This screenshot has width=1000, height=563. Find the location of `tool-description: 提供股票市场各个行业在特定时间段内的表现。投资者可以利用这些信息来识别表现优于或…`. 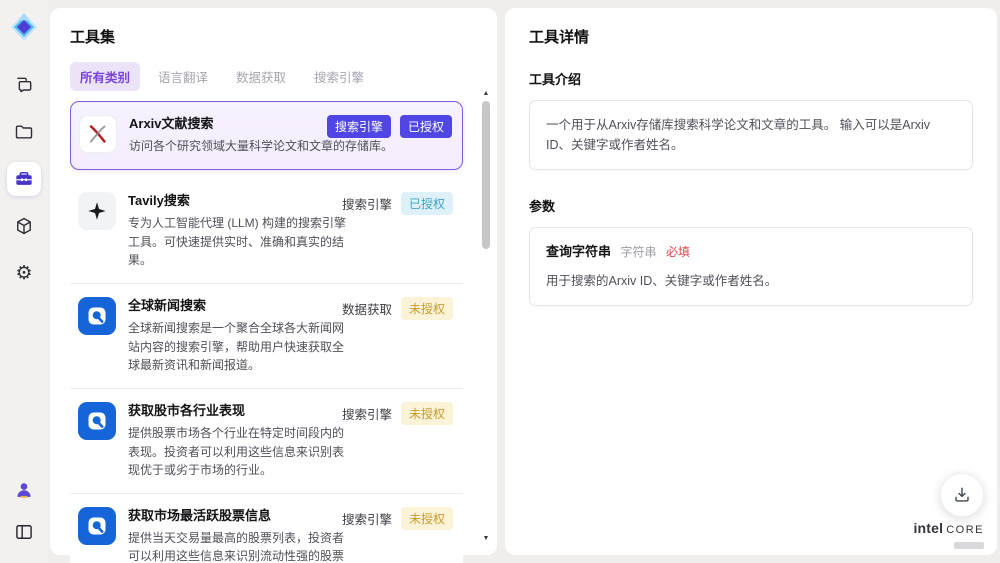

tool-description: 提供股票市场各个行业在特定时间段内的表现。投资者可以利用这些信息来识别表现优于或… is located at coordinates (236, 451).